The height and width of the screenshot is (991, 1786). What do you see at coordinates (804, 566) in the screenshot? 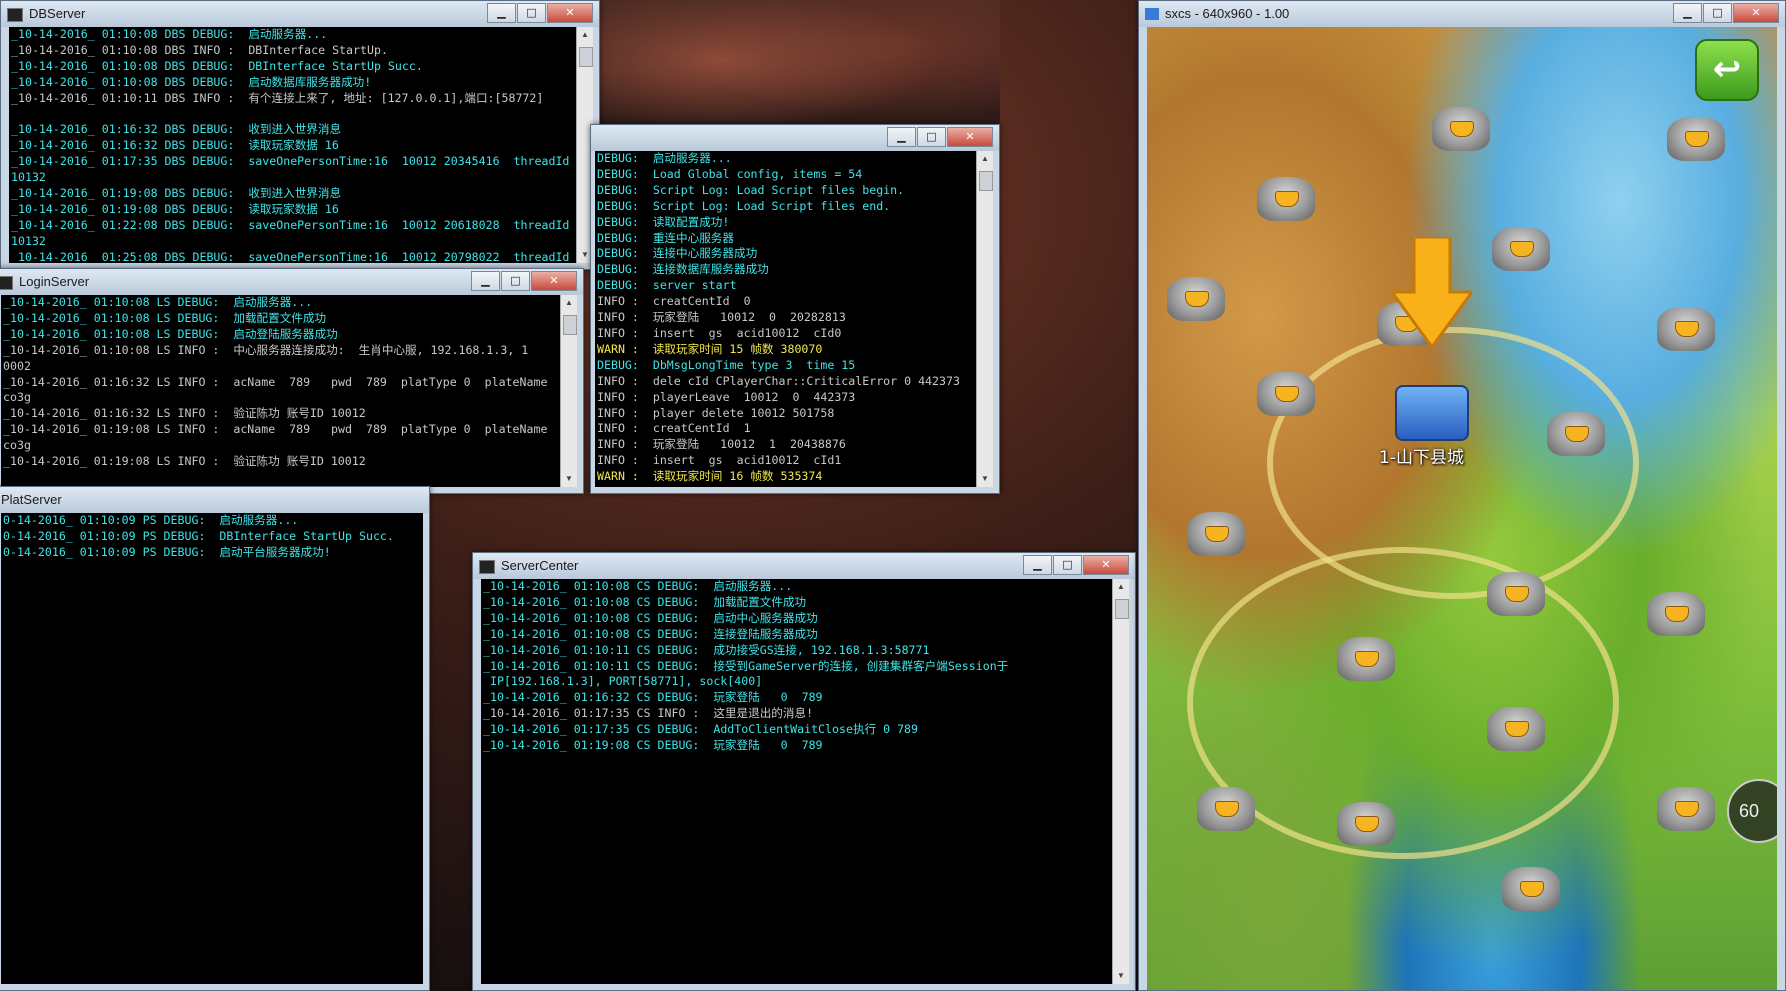
I see `servercenter-titlebar: ServerCenter ▁ □ ✕` at bounding box center [804, 566].